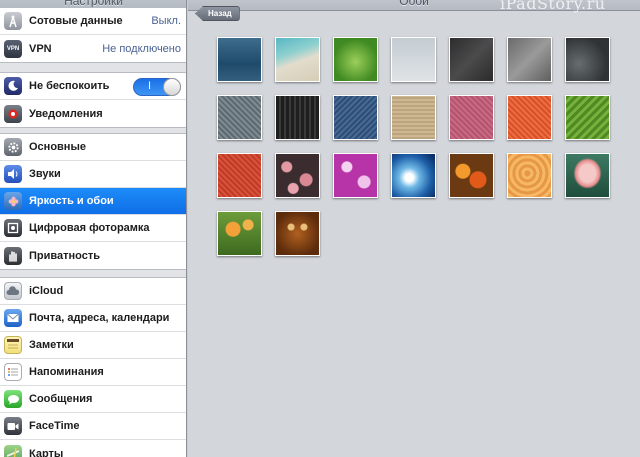 Image resolution: width=640 pixels, height=457 pixels. I want to click on wallpaper-thumb-dark-stone, so click(471, 59).